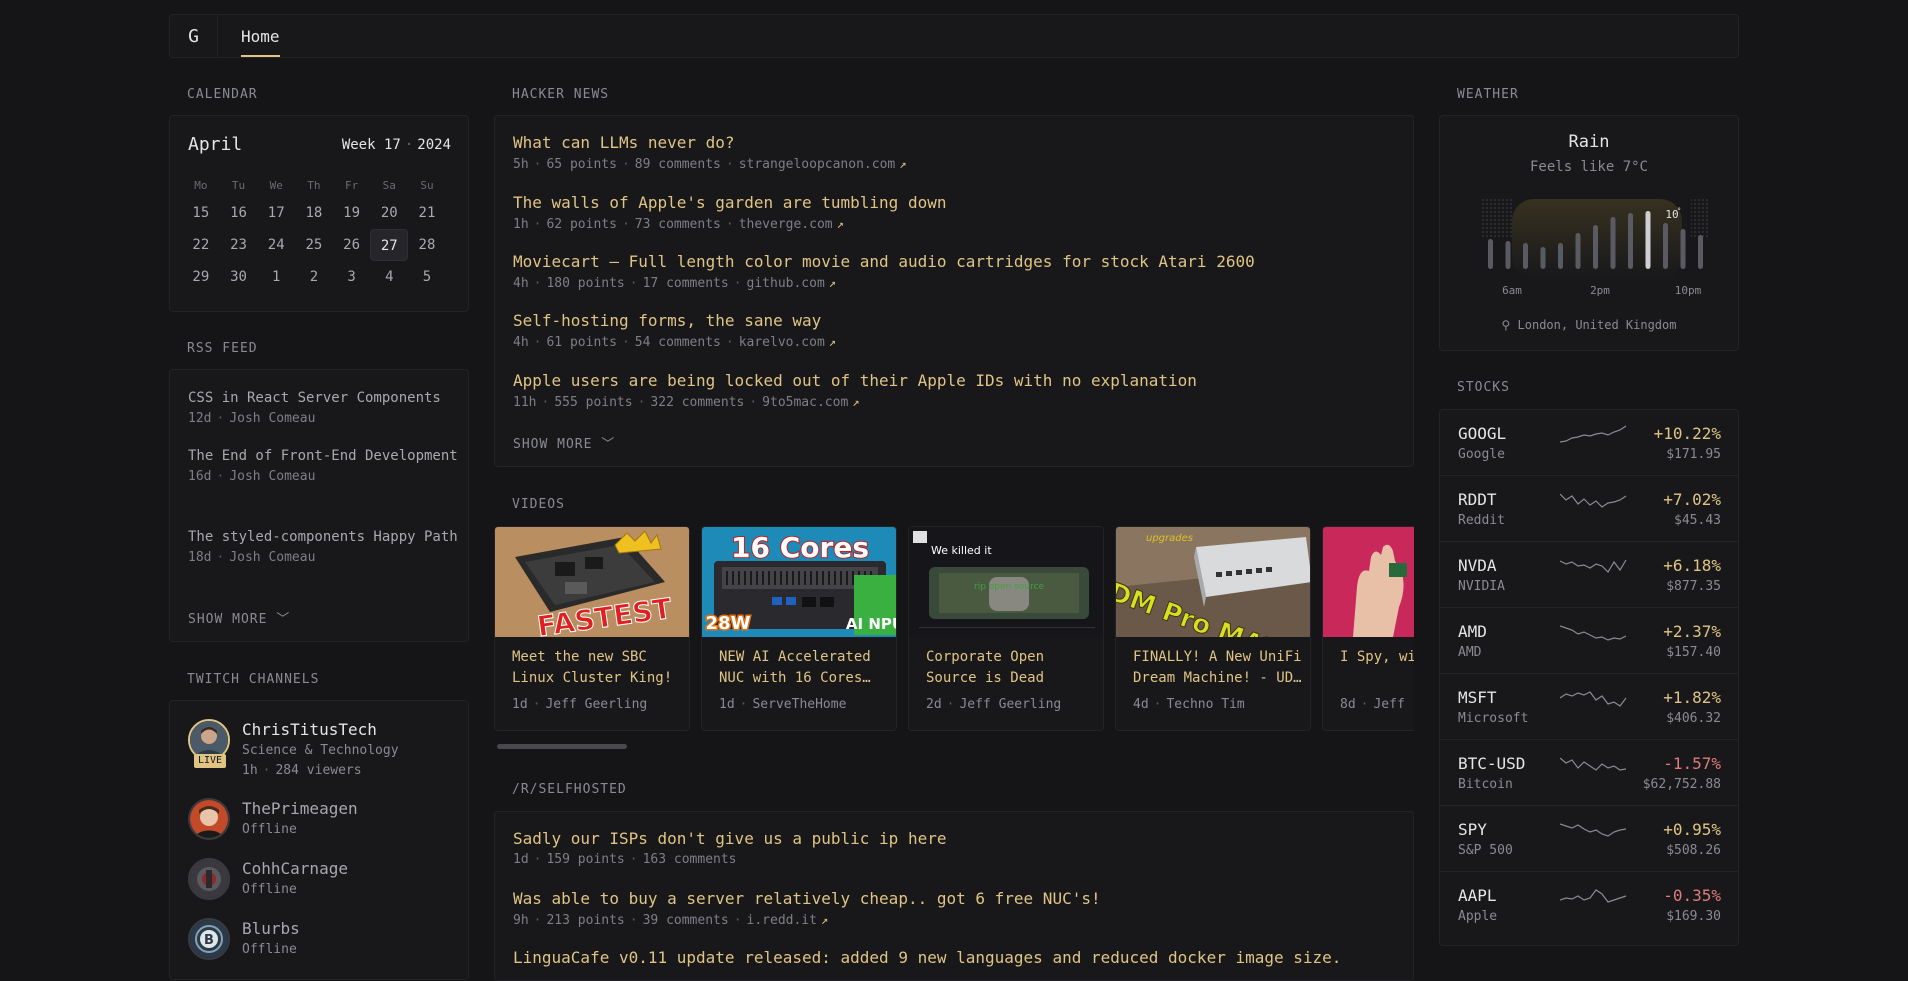 This screenshot has height=981, width=1908. Describe the element at coordinates (1477, 499) in the screenshot. I see `stock-symbol: RDDT` at that location.